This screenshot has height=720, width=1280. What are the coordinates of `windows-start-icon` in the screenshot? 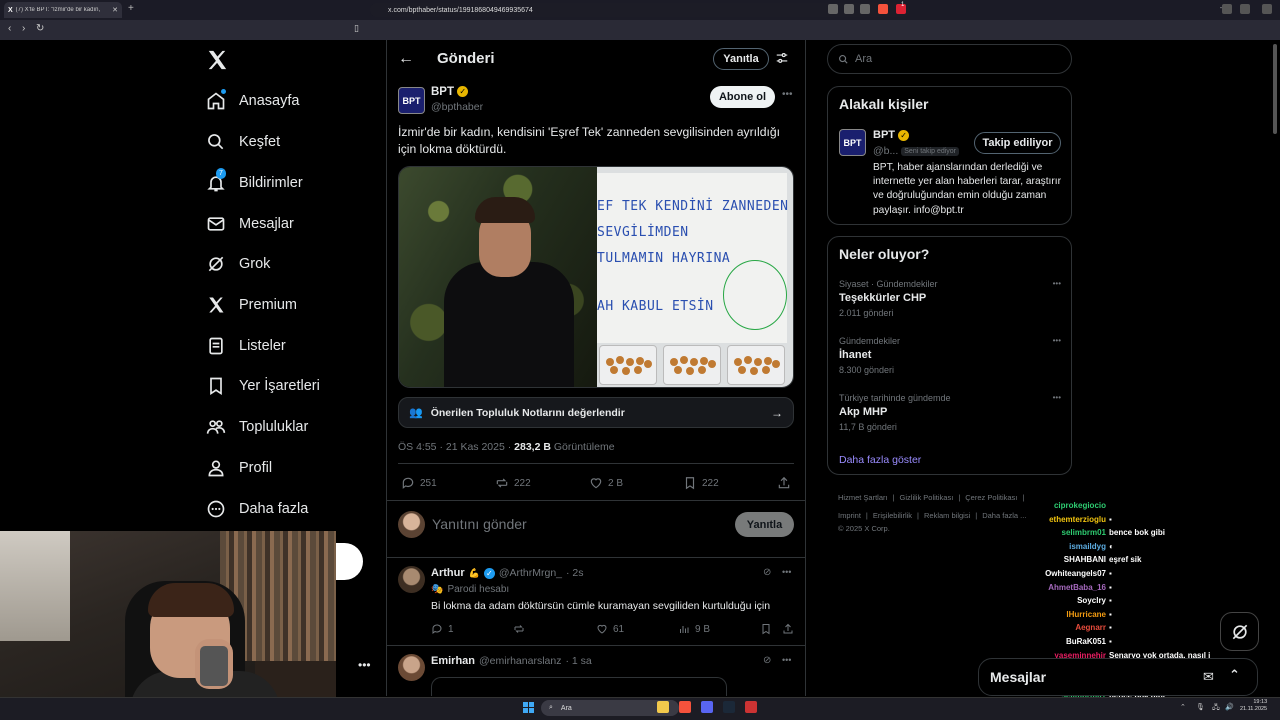 It's located at (528, 707).